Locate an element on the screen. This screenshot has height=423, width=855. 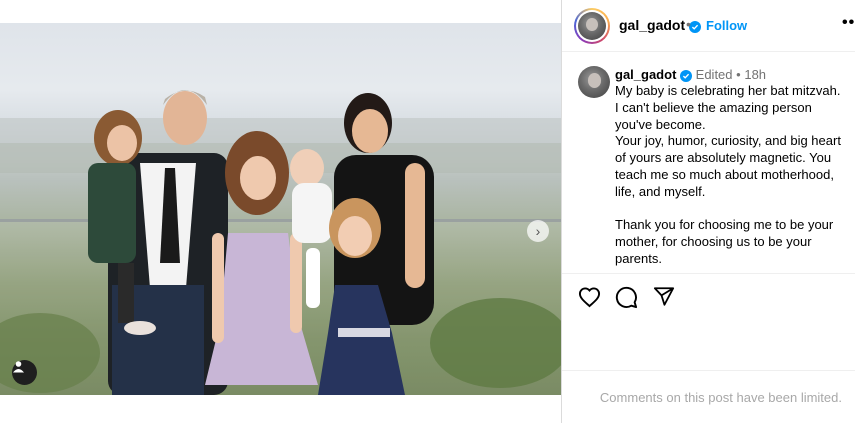
comments-limited-text: Comments on this post have been limited. is located at coordinates (720, 397).